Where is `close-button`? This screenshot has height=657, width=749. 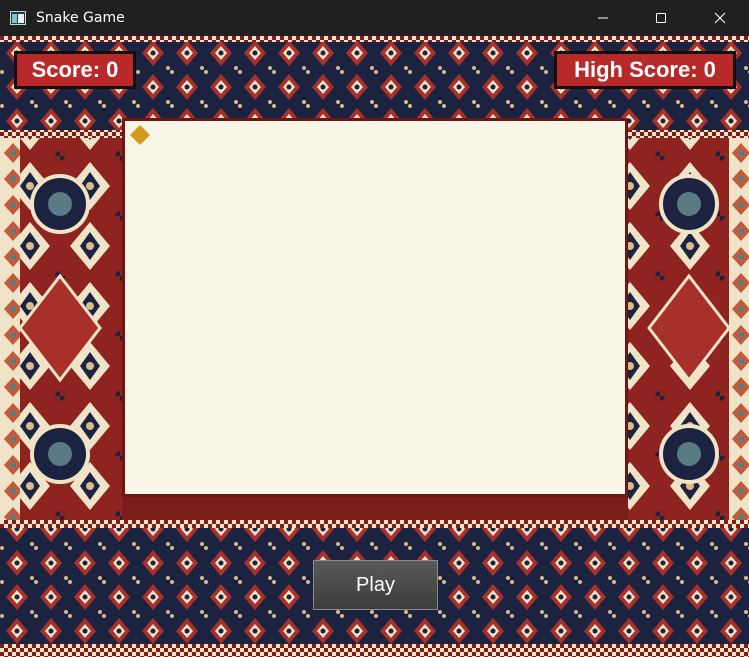 close-button is located at coordinates (720, 18).